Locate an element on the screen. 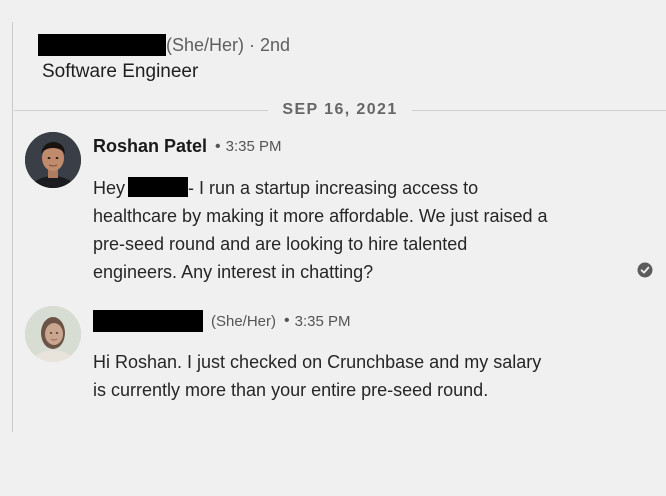 Image resolution: width=666 pixels, height=496 pixels. thread-divider-line is located at coordinates (12, 227).